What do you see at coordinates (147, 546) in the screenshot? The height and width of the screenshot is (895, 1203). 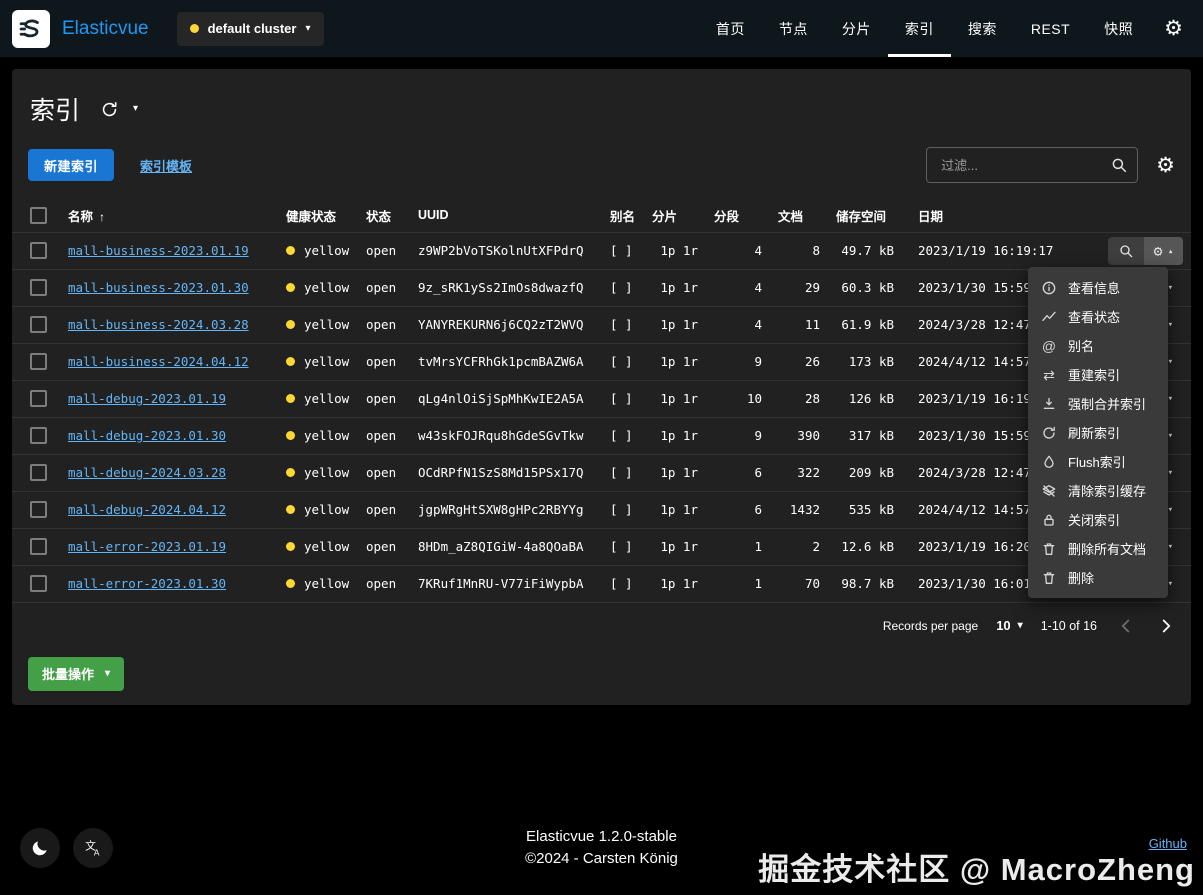 I see `index-name-link: mall-error-2023.01.19` at bounding box center [147, 546].